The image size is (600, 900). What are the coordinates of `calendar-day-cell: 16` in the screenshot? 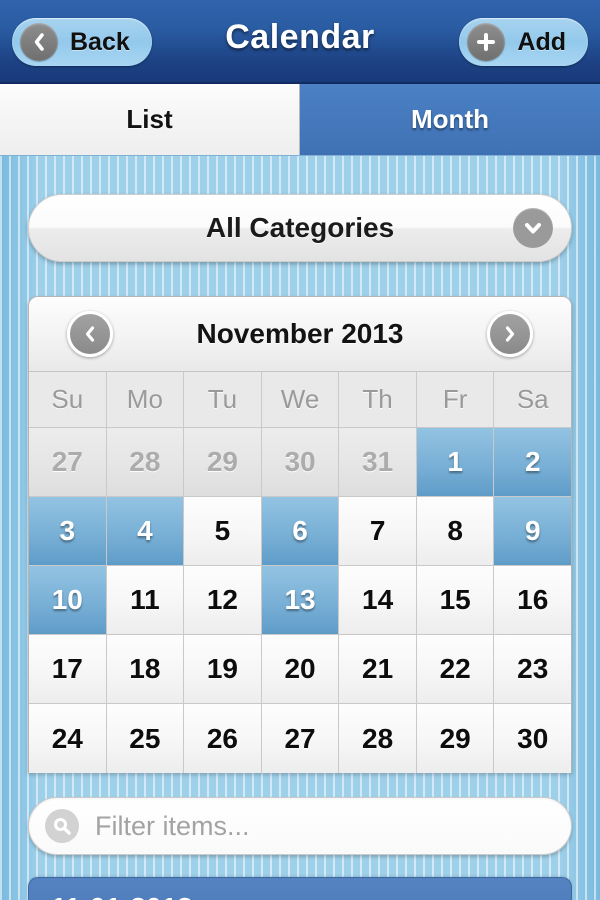 It's located at (532, 600).